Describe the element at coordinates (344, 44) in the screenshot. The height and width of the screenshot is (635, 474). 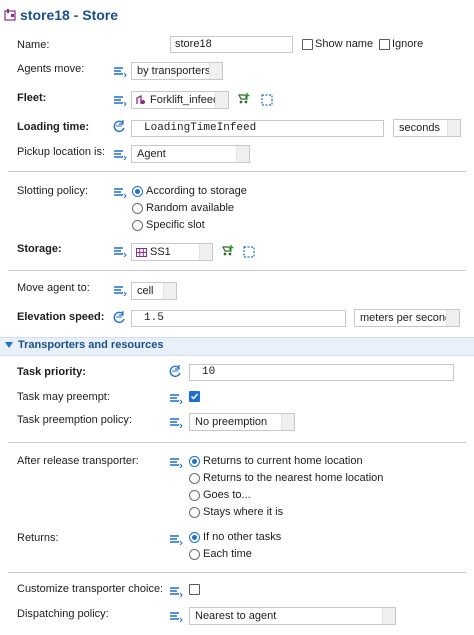
I see `show-name-label: Show name` at that location.